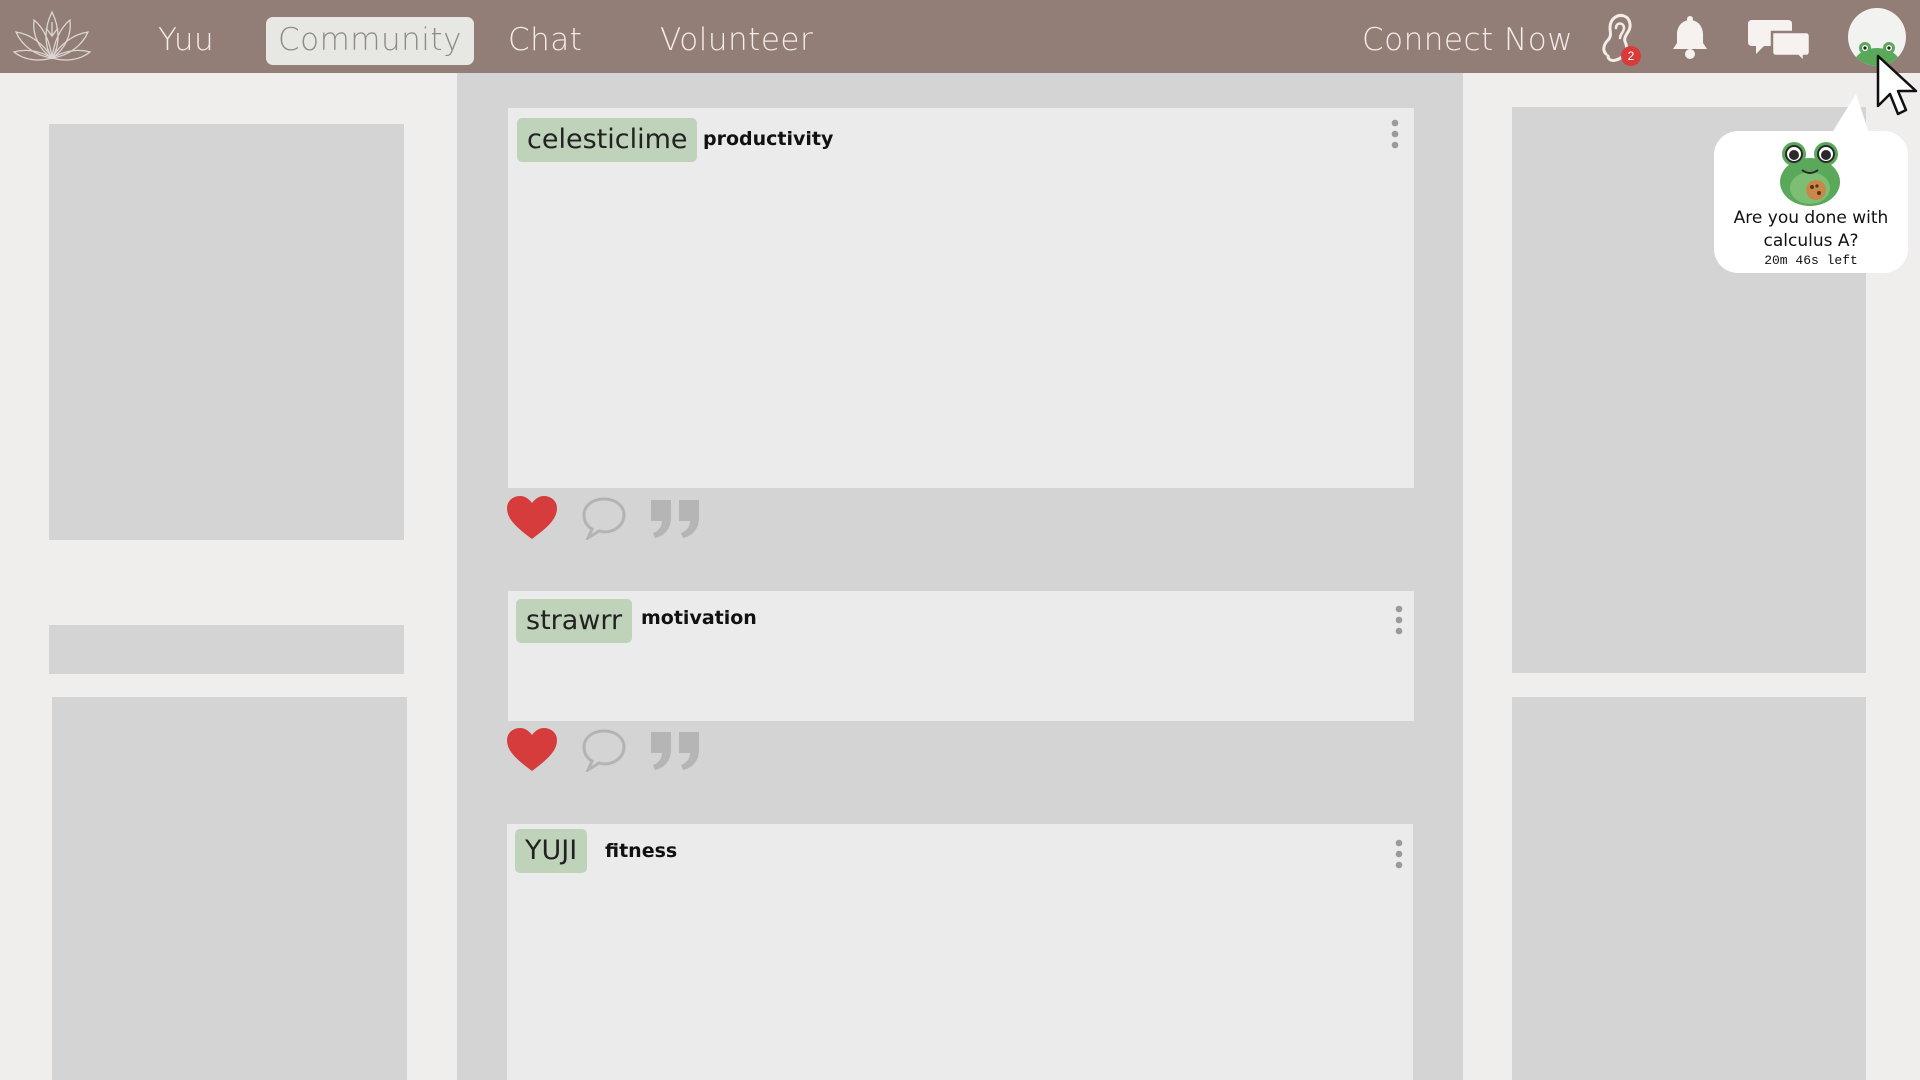  I want to click on notification-badge: 2, so click(1631, 56).